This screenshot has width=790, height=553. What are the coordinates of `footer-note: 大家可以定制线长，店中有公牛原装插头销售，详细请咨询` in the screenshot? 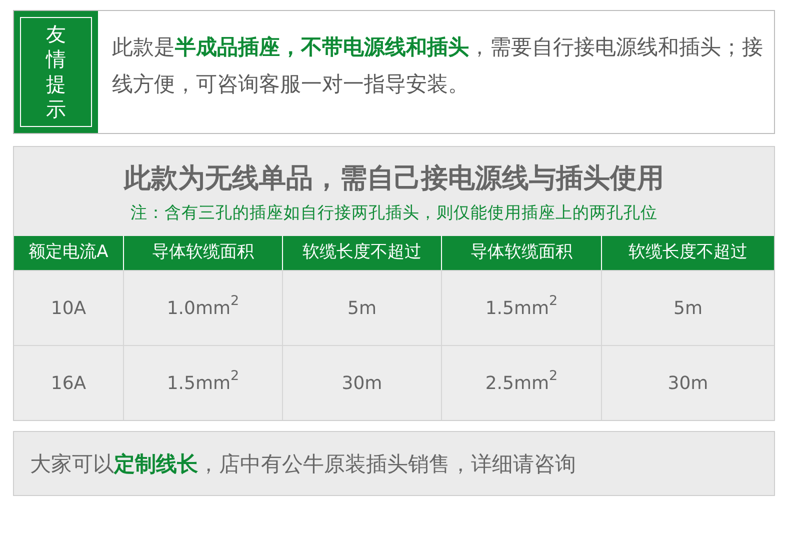 It's located at (303, 464).